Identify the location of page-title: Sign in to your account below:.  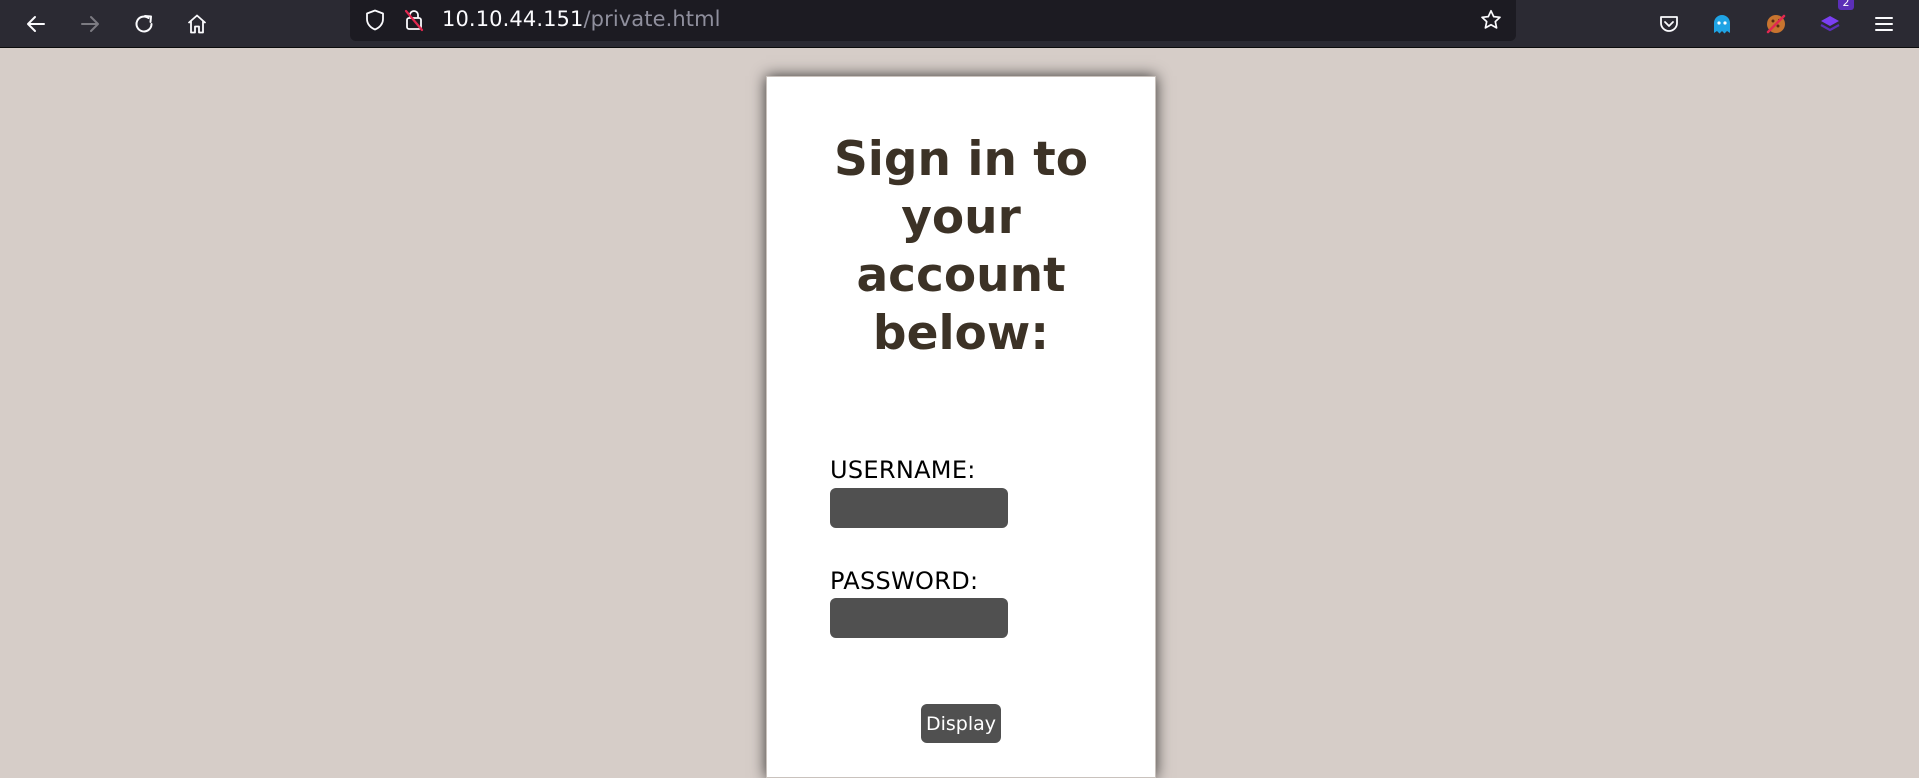
(961, 246).